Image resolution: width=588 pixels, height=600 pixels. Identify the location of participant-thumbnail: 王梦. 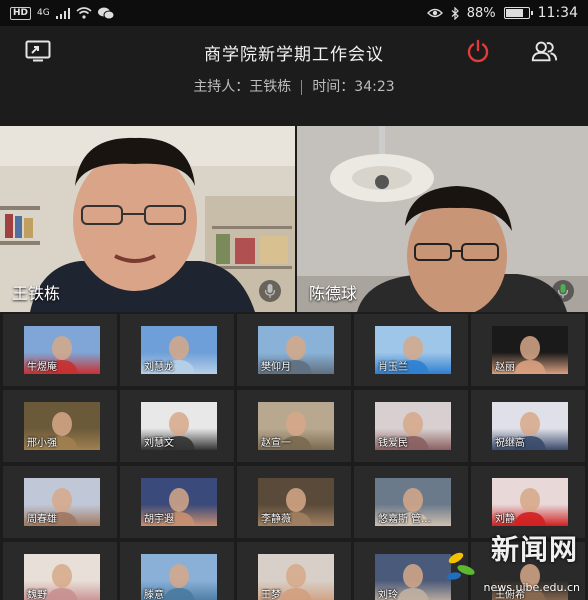
(296, 577).